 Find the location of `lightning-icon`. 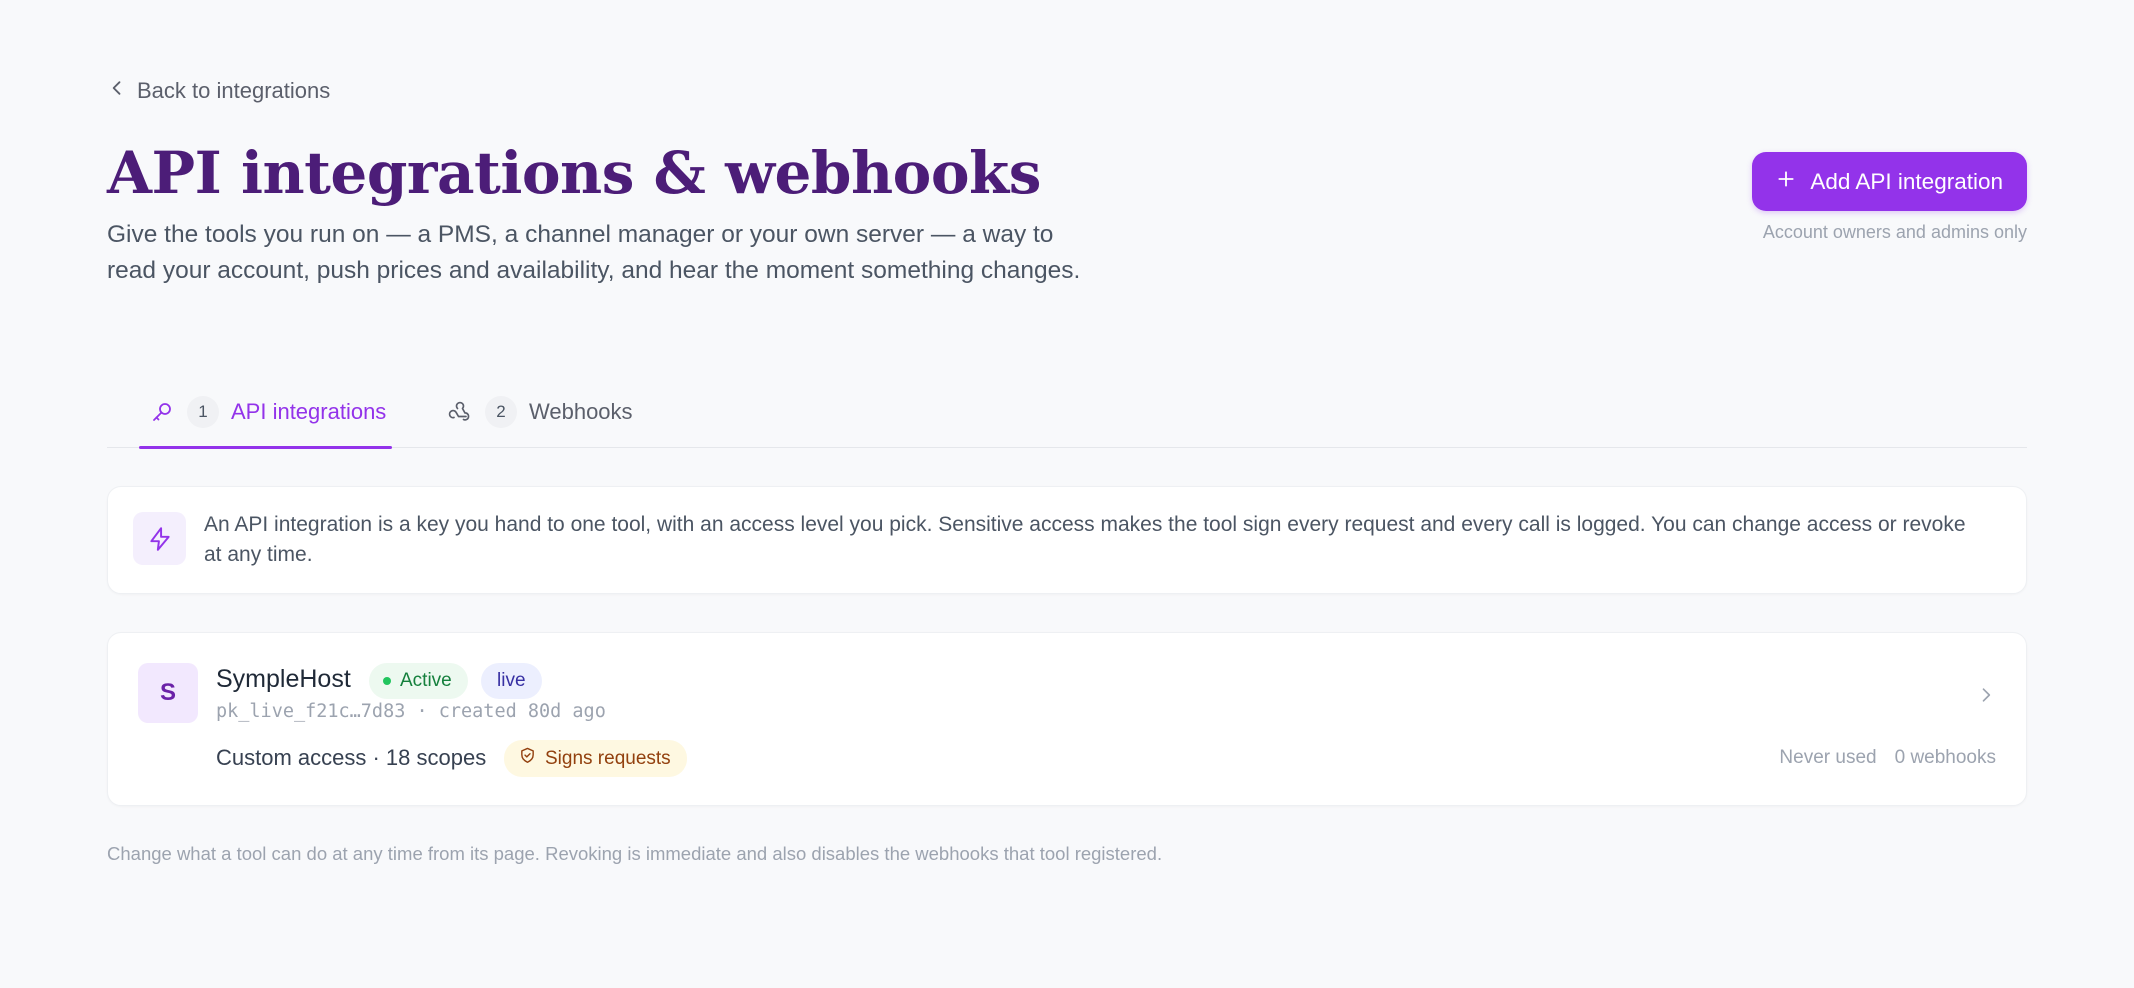

lightning-icon is located at coordinates (159, 538).